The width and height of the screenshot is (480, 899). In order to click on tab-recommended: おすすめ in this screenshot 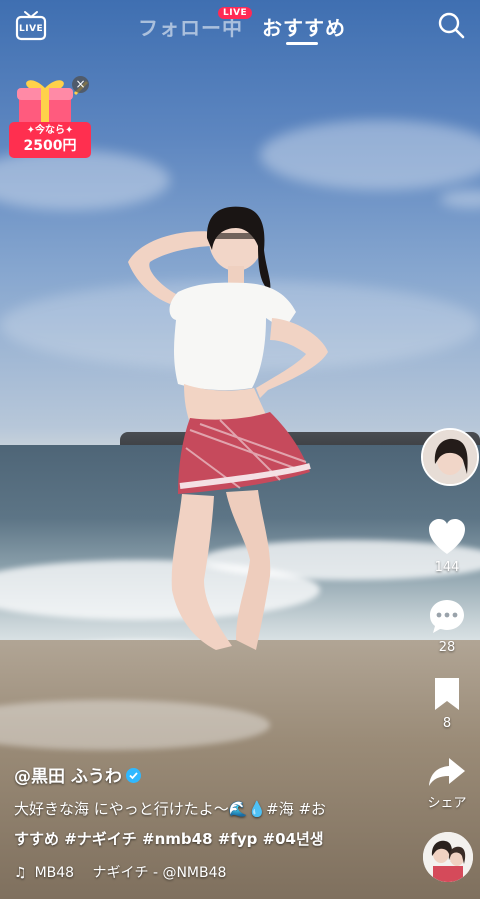, I will do `click(304, 26)`.